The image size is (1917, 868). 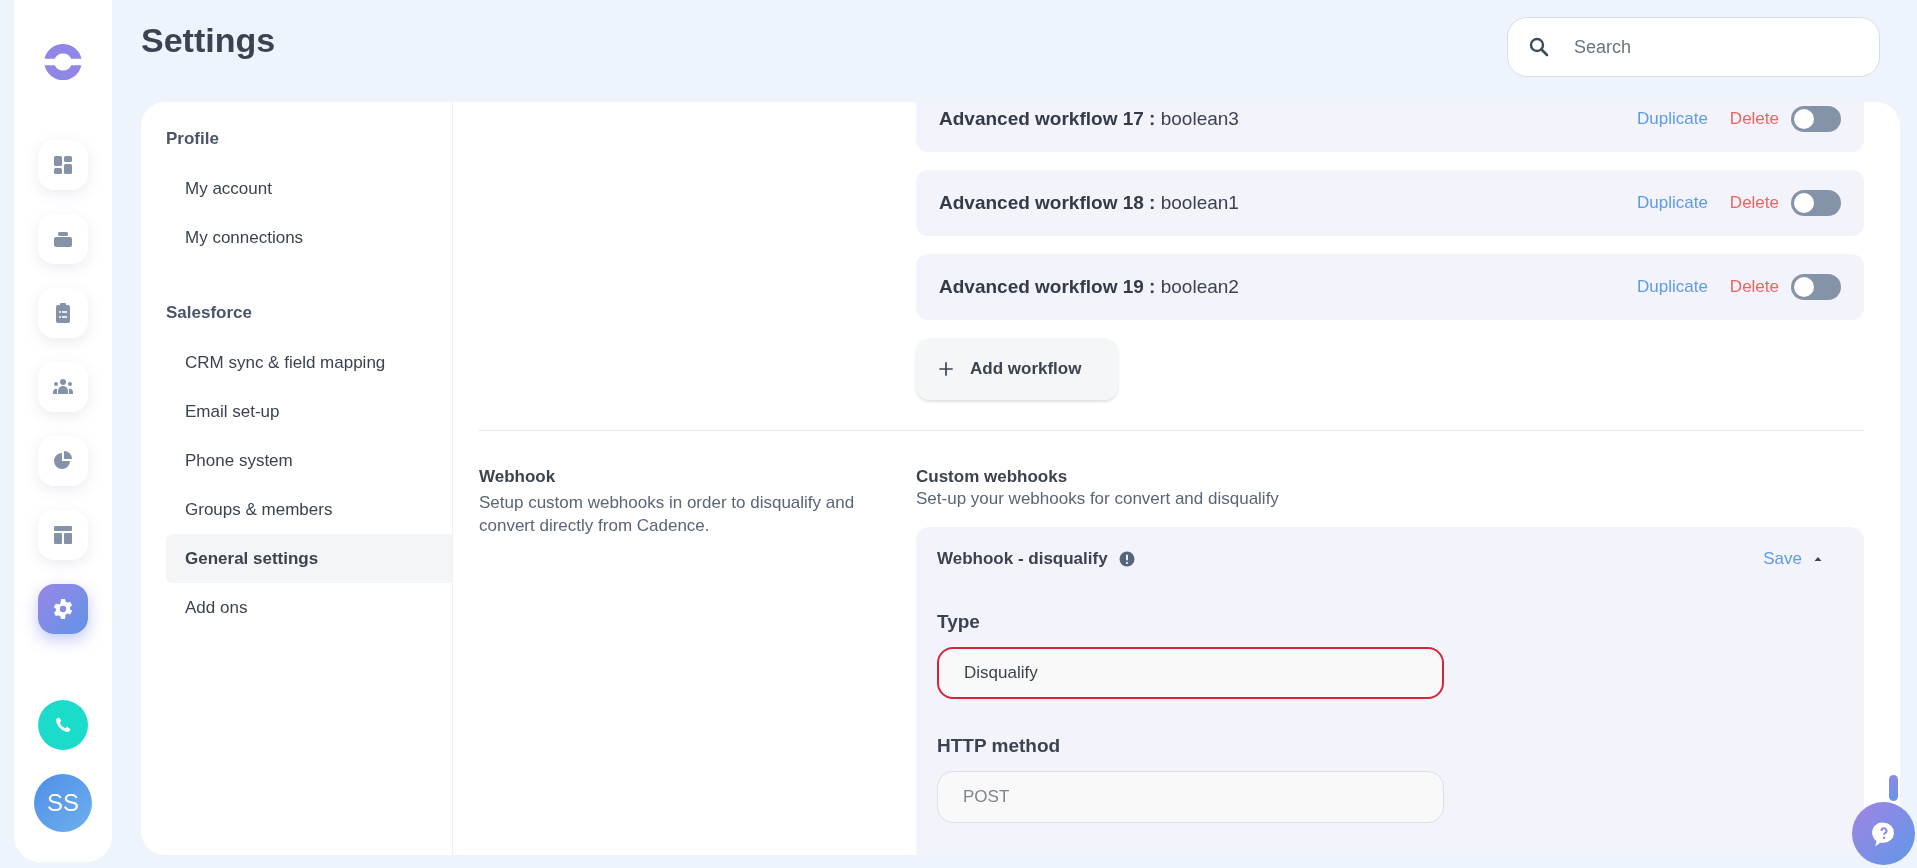 I want to click on dashboard-icon, so click(x=63, y=165).